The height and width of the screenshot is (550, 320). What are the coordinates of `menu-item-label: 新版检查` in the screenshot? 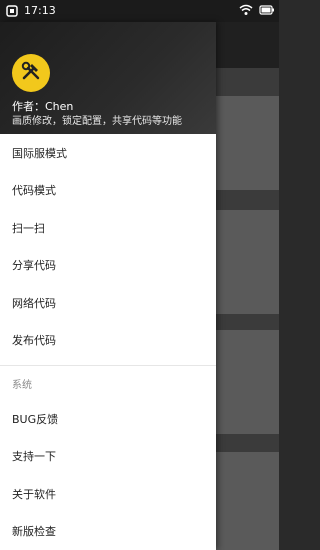 It's located at (34, 532).